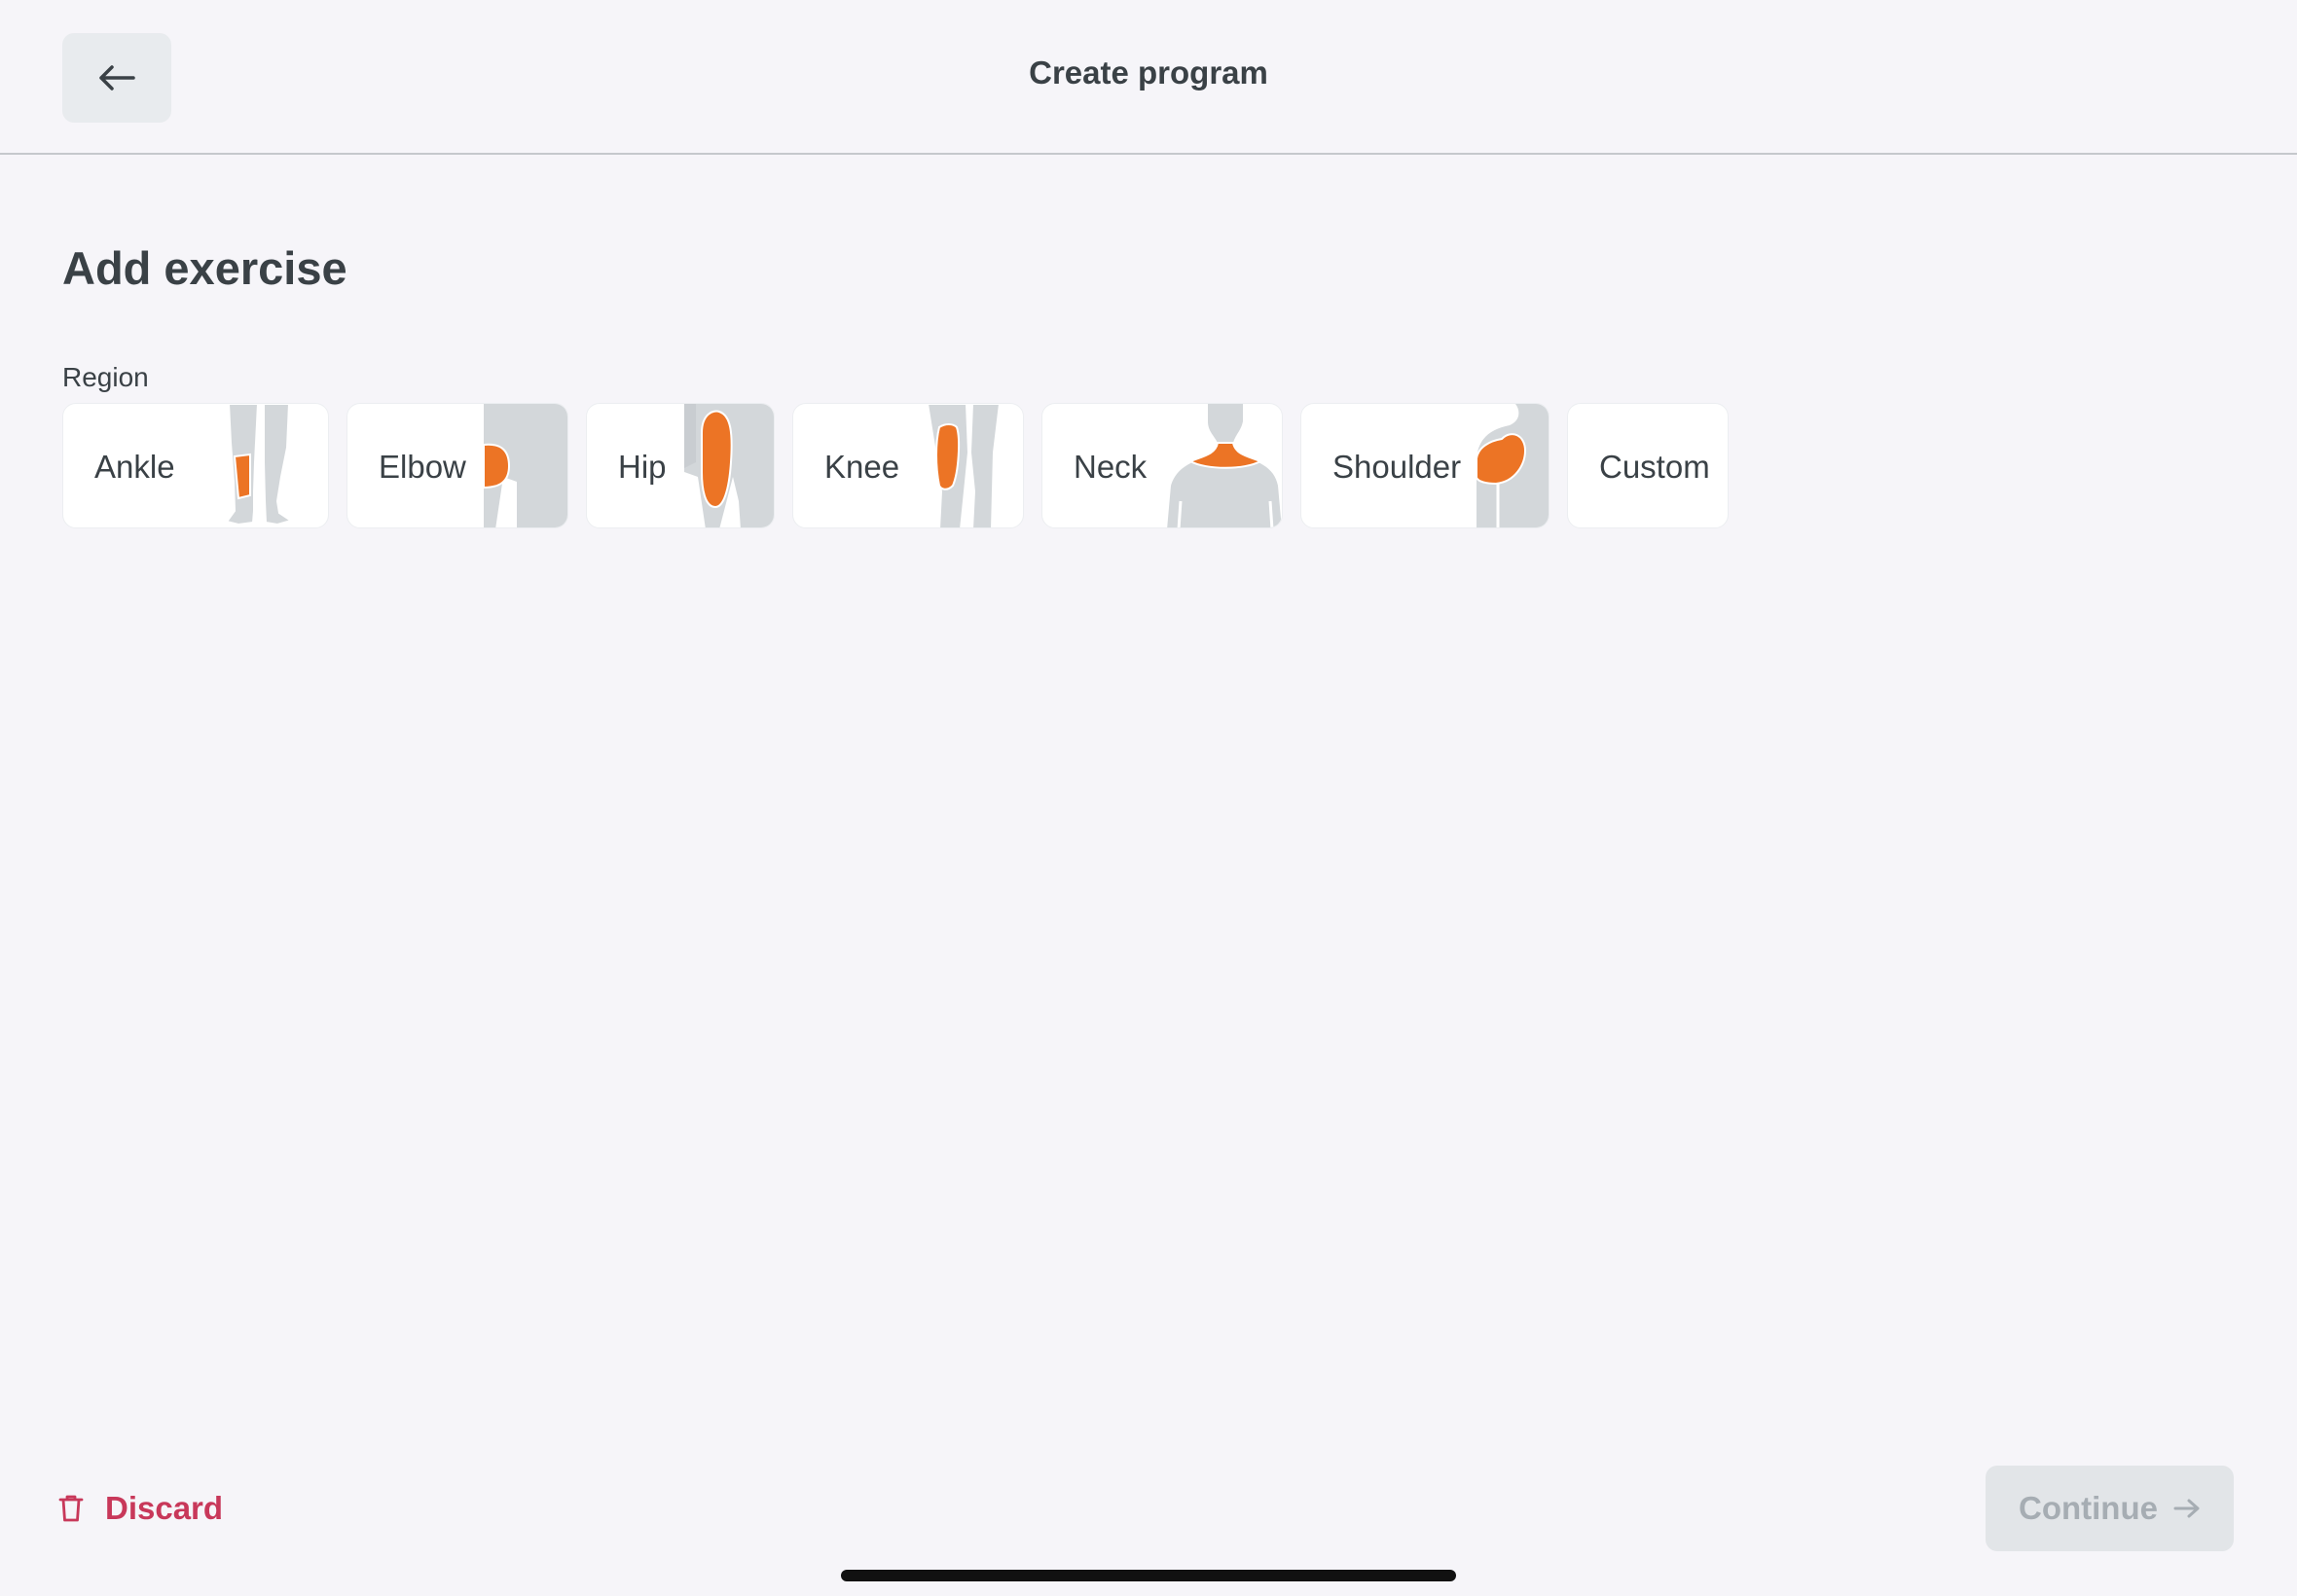  I want to click on region-card-label: Knee, so click(862, 467).